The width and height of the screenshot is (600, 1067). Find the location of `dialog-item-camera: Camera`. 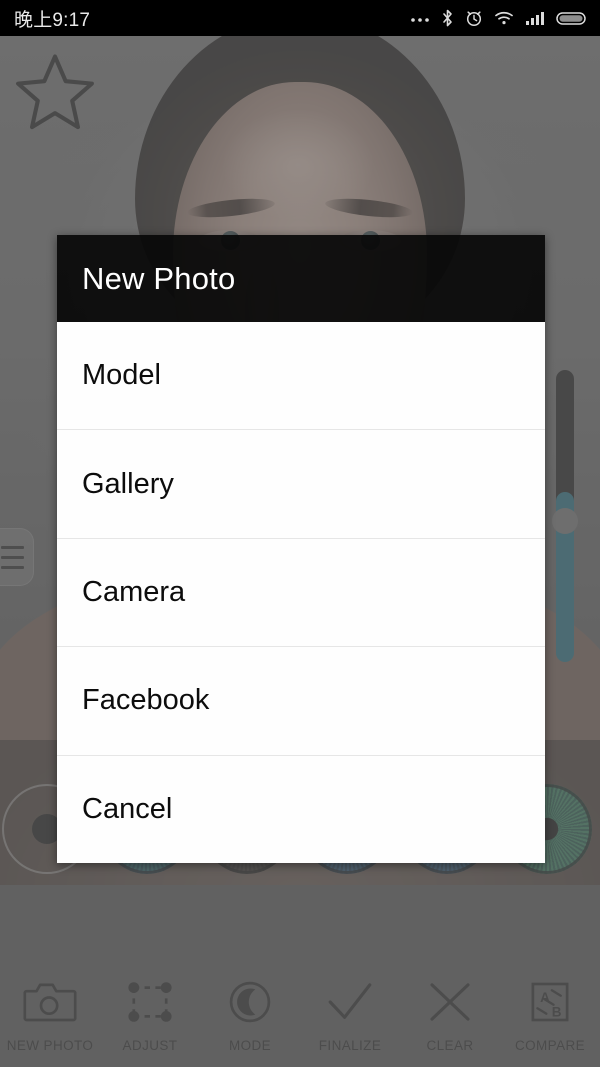

dialog-item-camera: Camera is located at coordinates (301, 593).